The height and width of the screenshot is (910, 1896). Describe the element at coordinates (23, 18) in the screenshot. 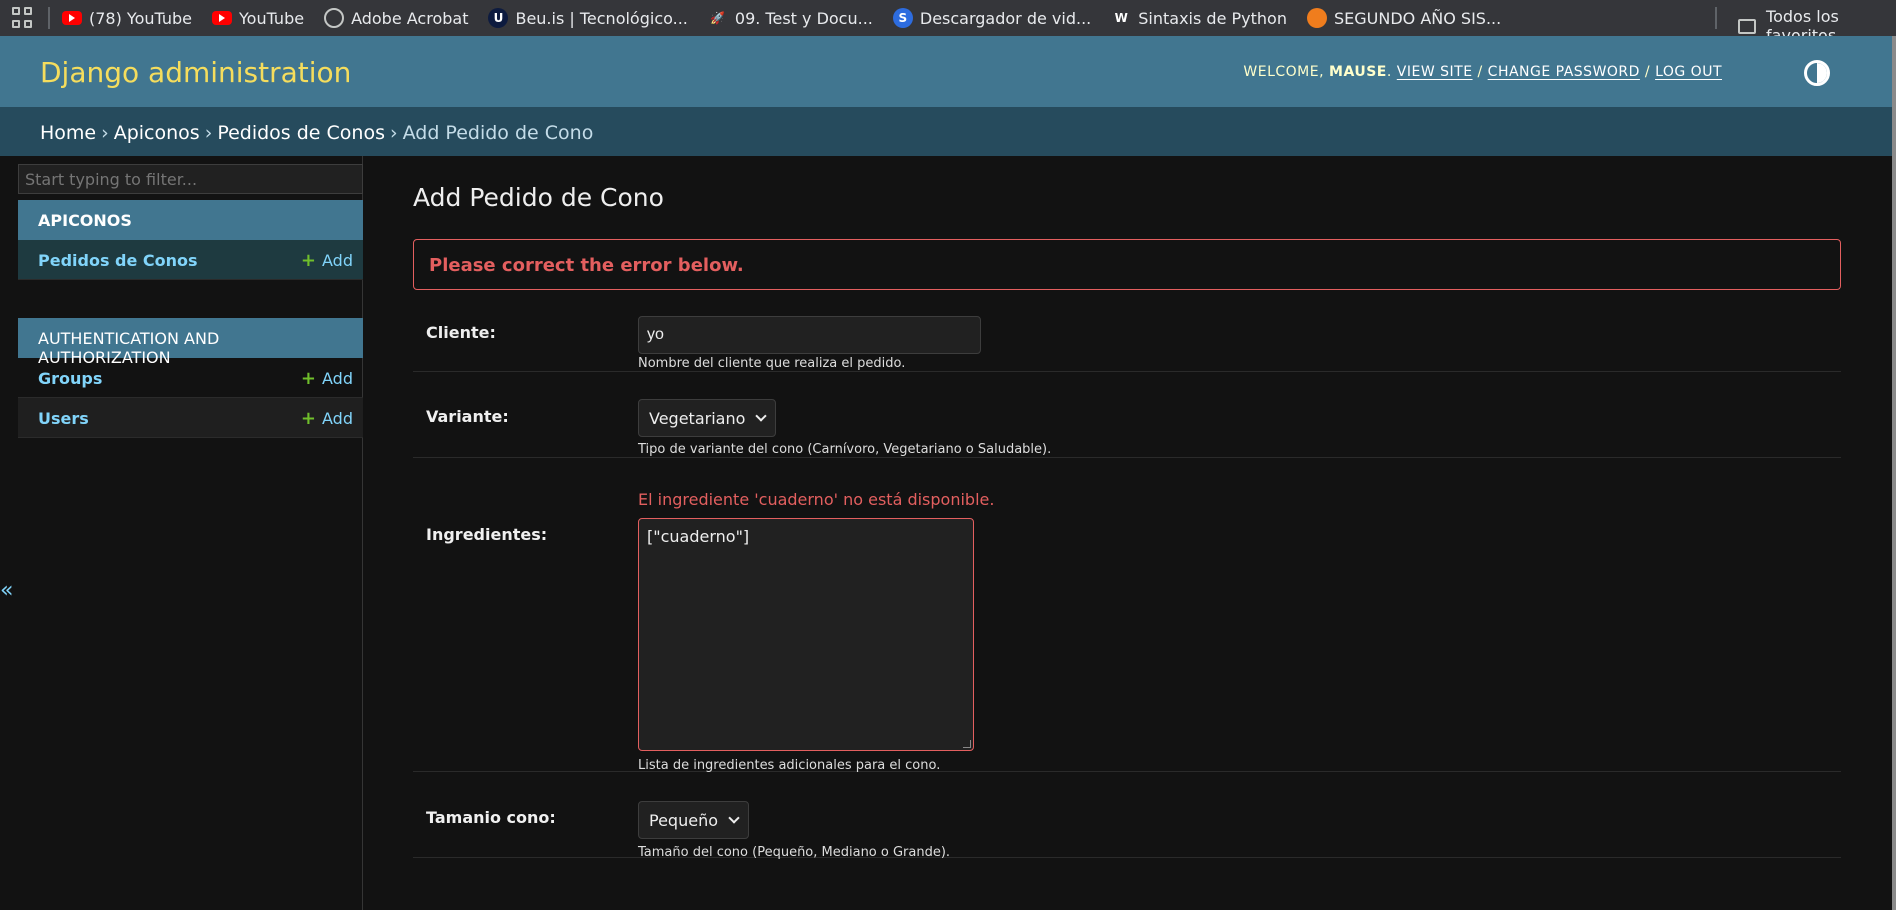

I see `apps-grid-icon` at that location.